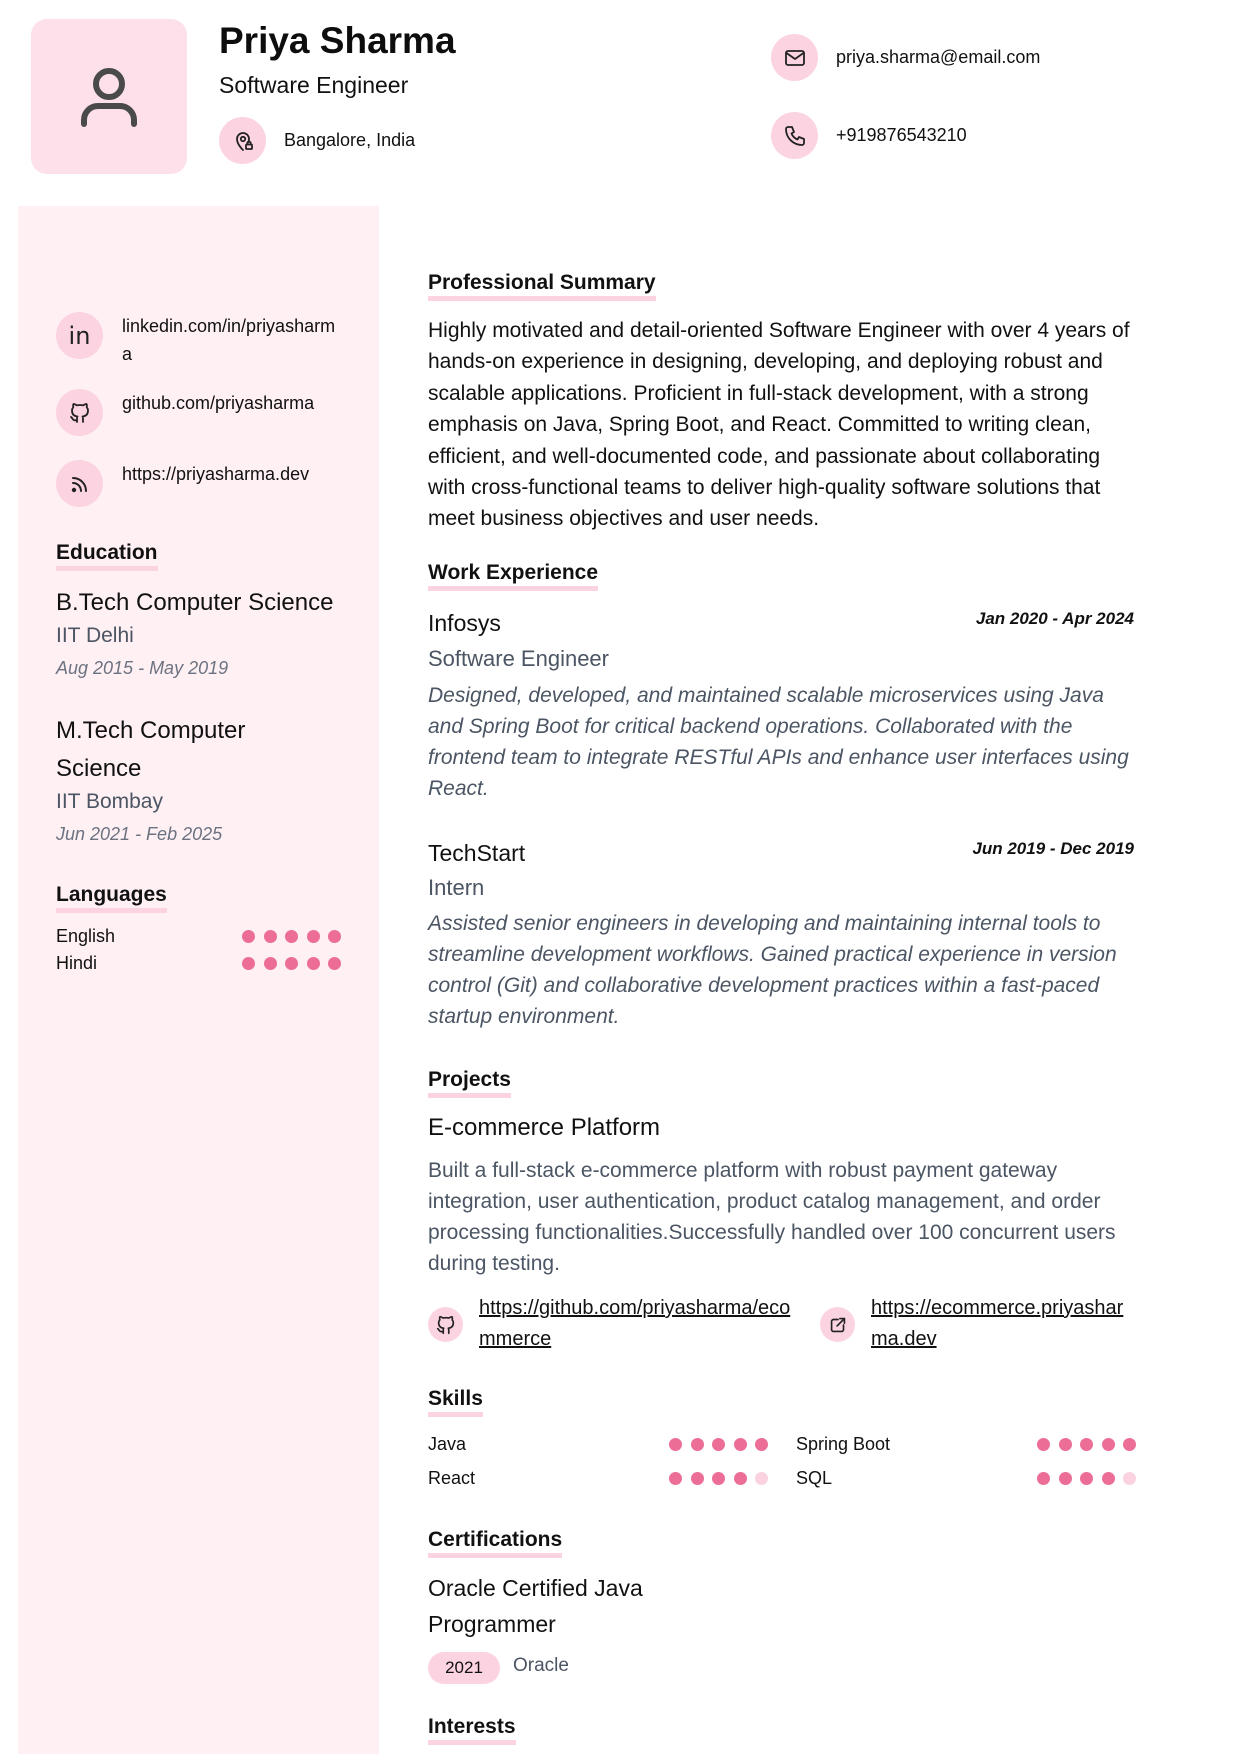 This screenshot has width=1240, height=1754. I want to click on website-link: https://priyasharma.dev, so click(196, 483).